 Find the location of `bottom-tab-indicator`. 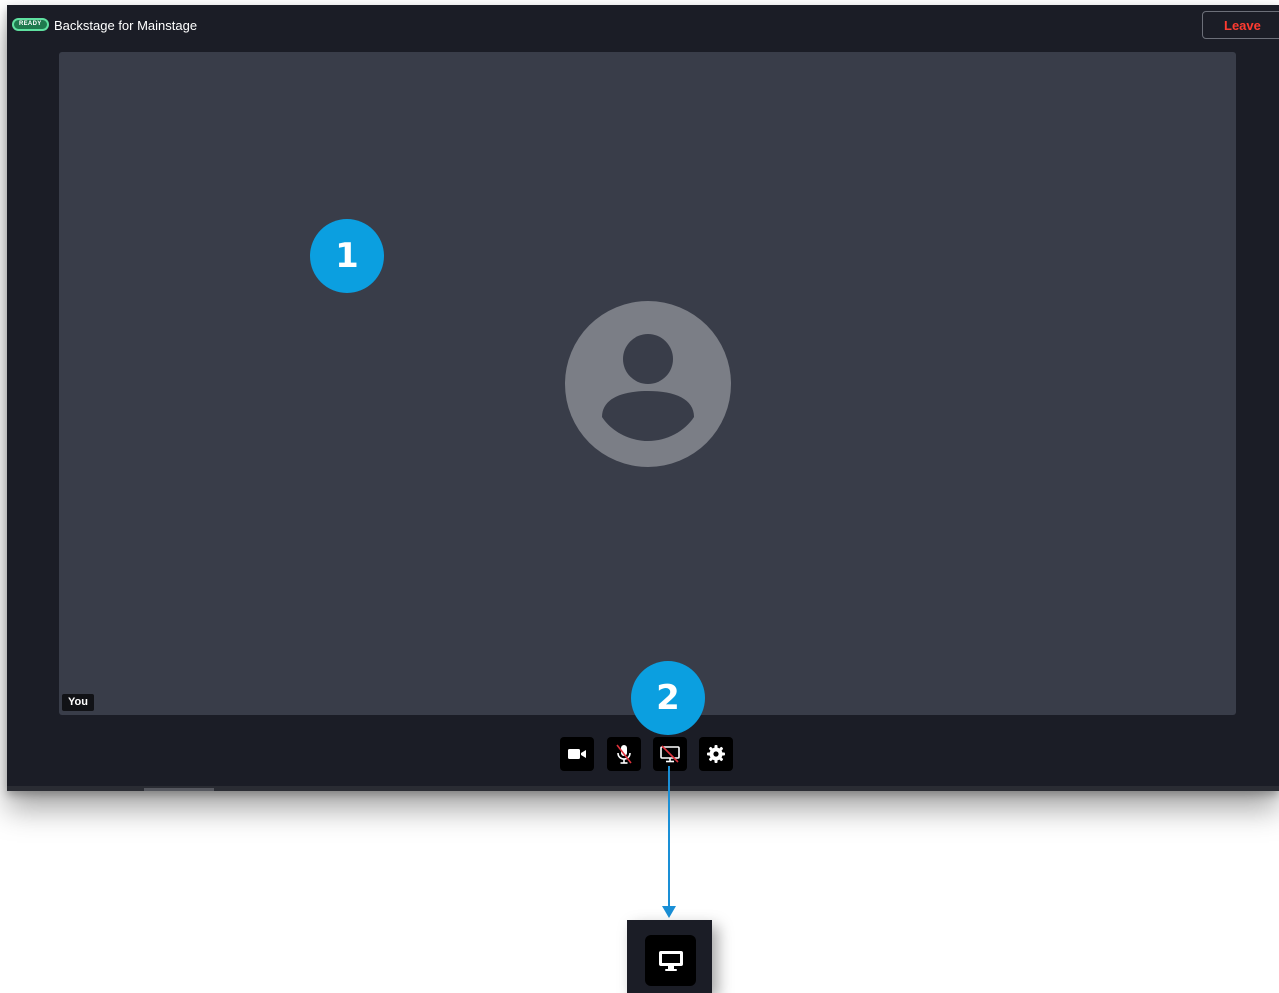

bottom-tab-indicator is located at coordinates (179, 789).